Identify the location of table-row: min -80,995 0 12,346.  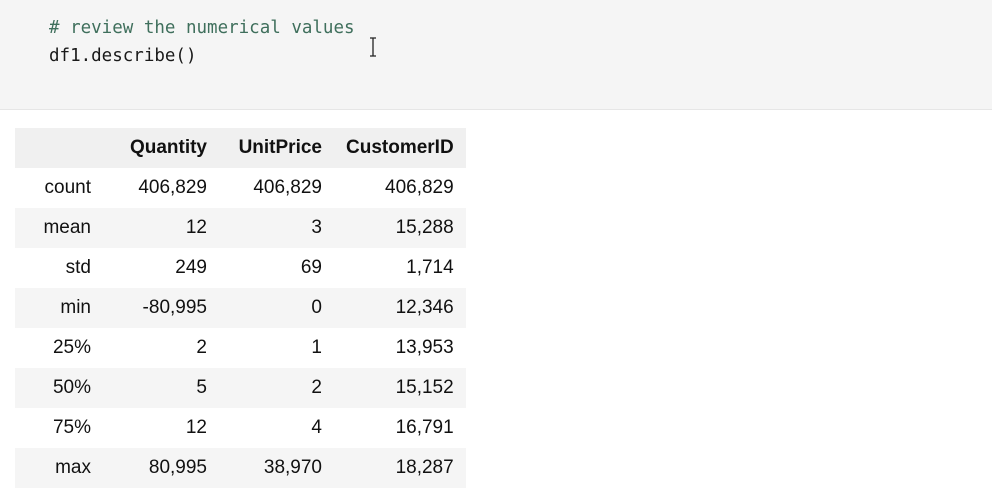
(240, 308).